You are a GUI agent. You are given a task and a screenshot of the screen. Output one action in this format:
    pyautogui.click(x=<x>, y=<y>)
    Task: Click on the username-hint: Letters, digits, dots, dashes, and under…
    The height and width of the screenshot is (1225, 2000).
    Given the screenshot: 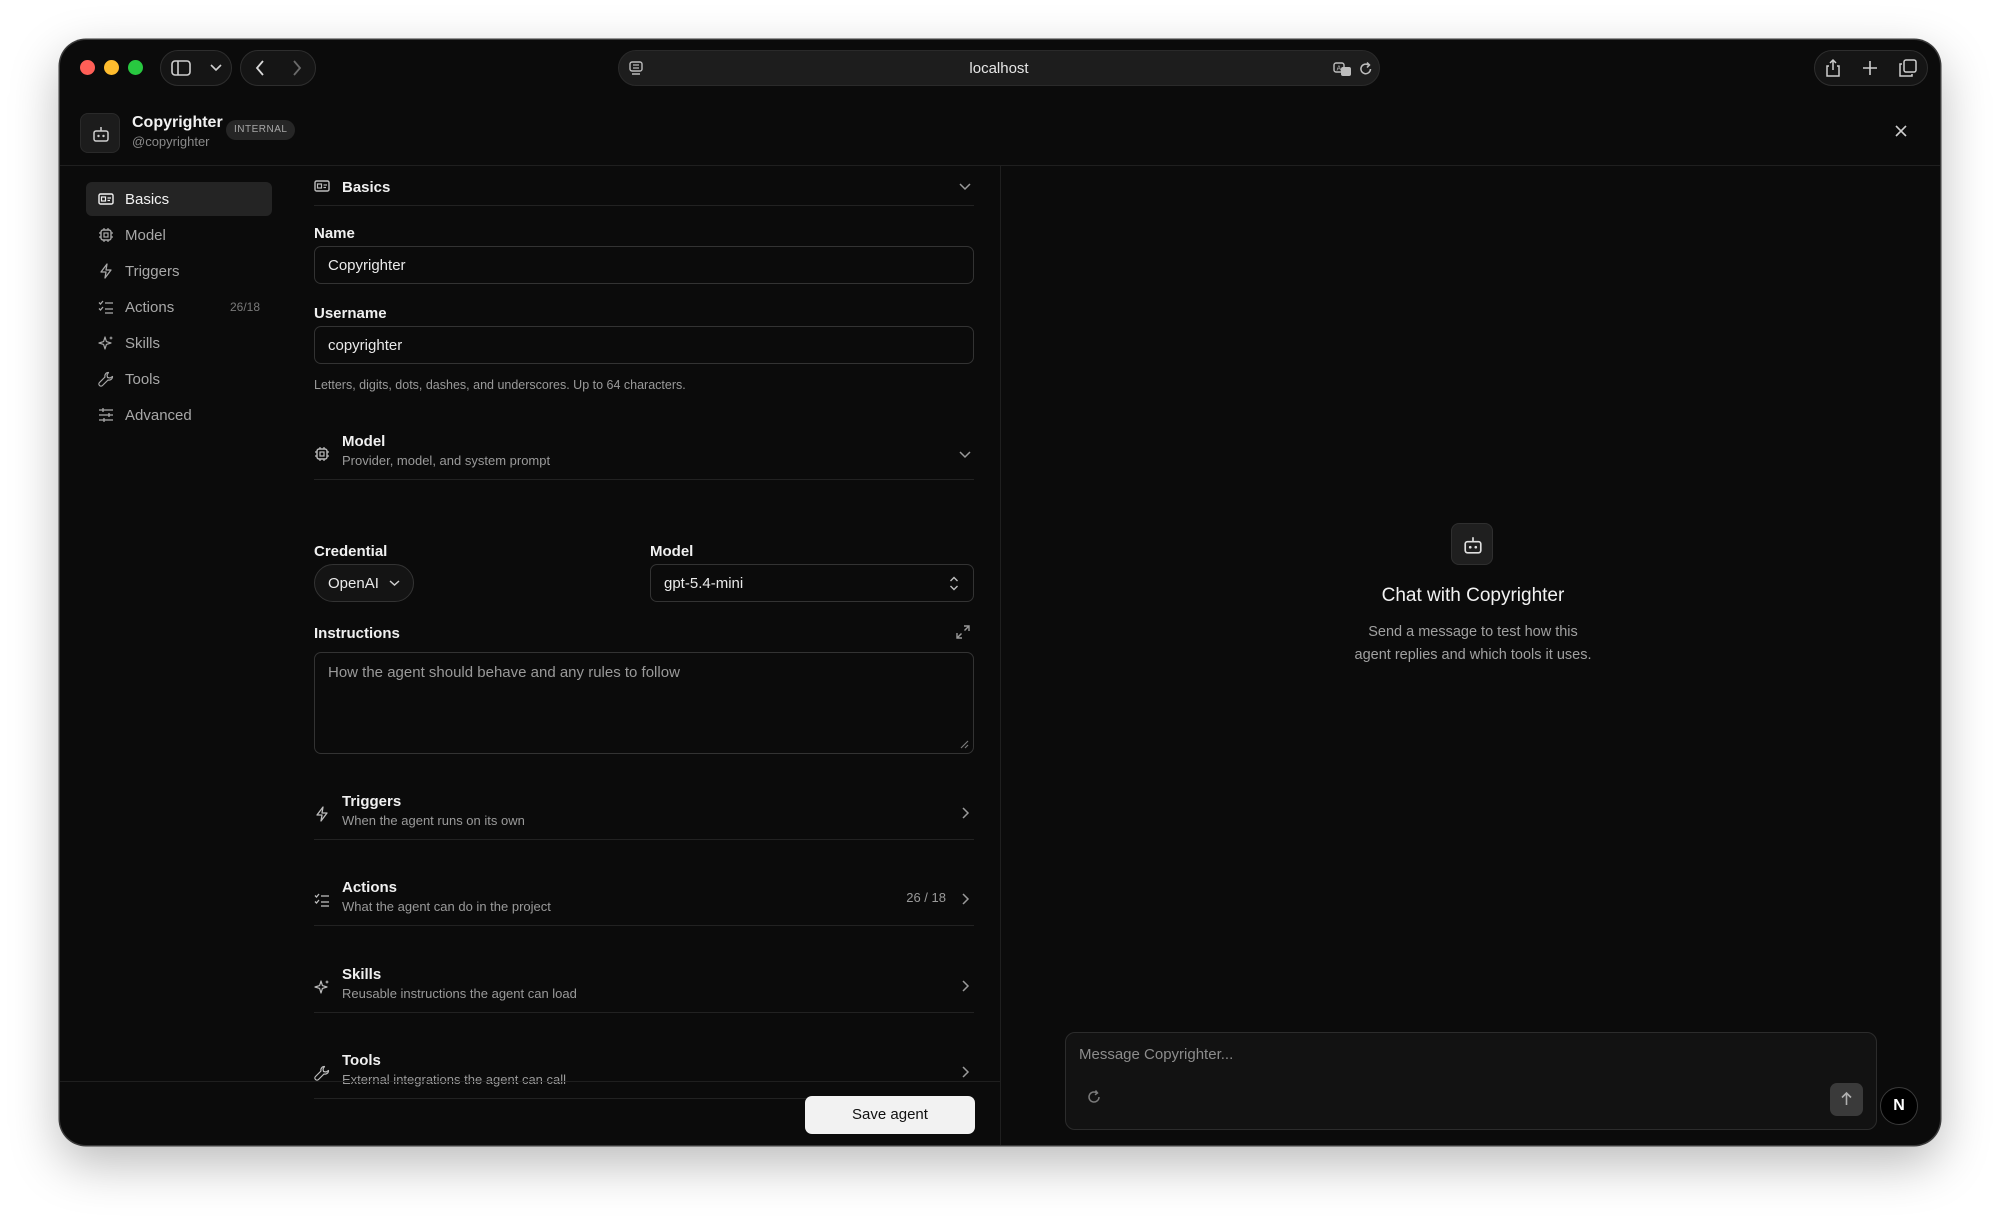 What is the action you would take?
    pyautogui.click(x=500, y=385)
    